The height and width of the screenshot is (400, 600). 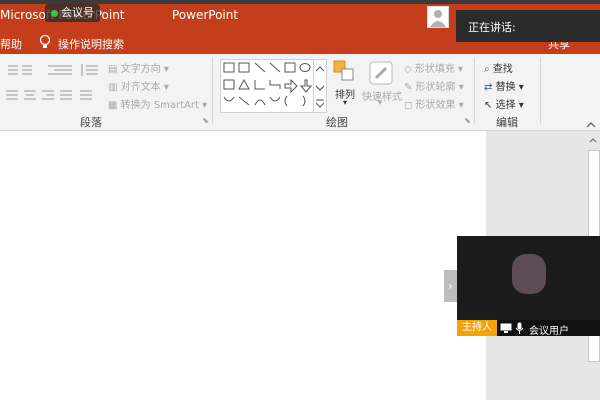 What do you see at coordinates (90, 72) in the screenshot?
I see `line-spacing-button` at bounding box center [90, 72].